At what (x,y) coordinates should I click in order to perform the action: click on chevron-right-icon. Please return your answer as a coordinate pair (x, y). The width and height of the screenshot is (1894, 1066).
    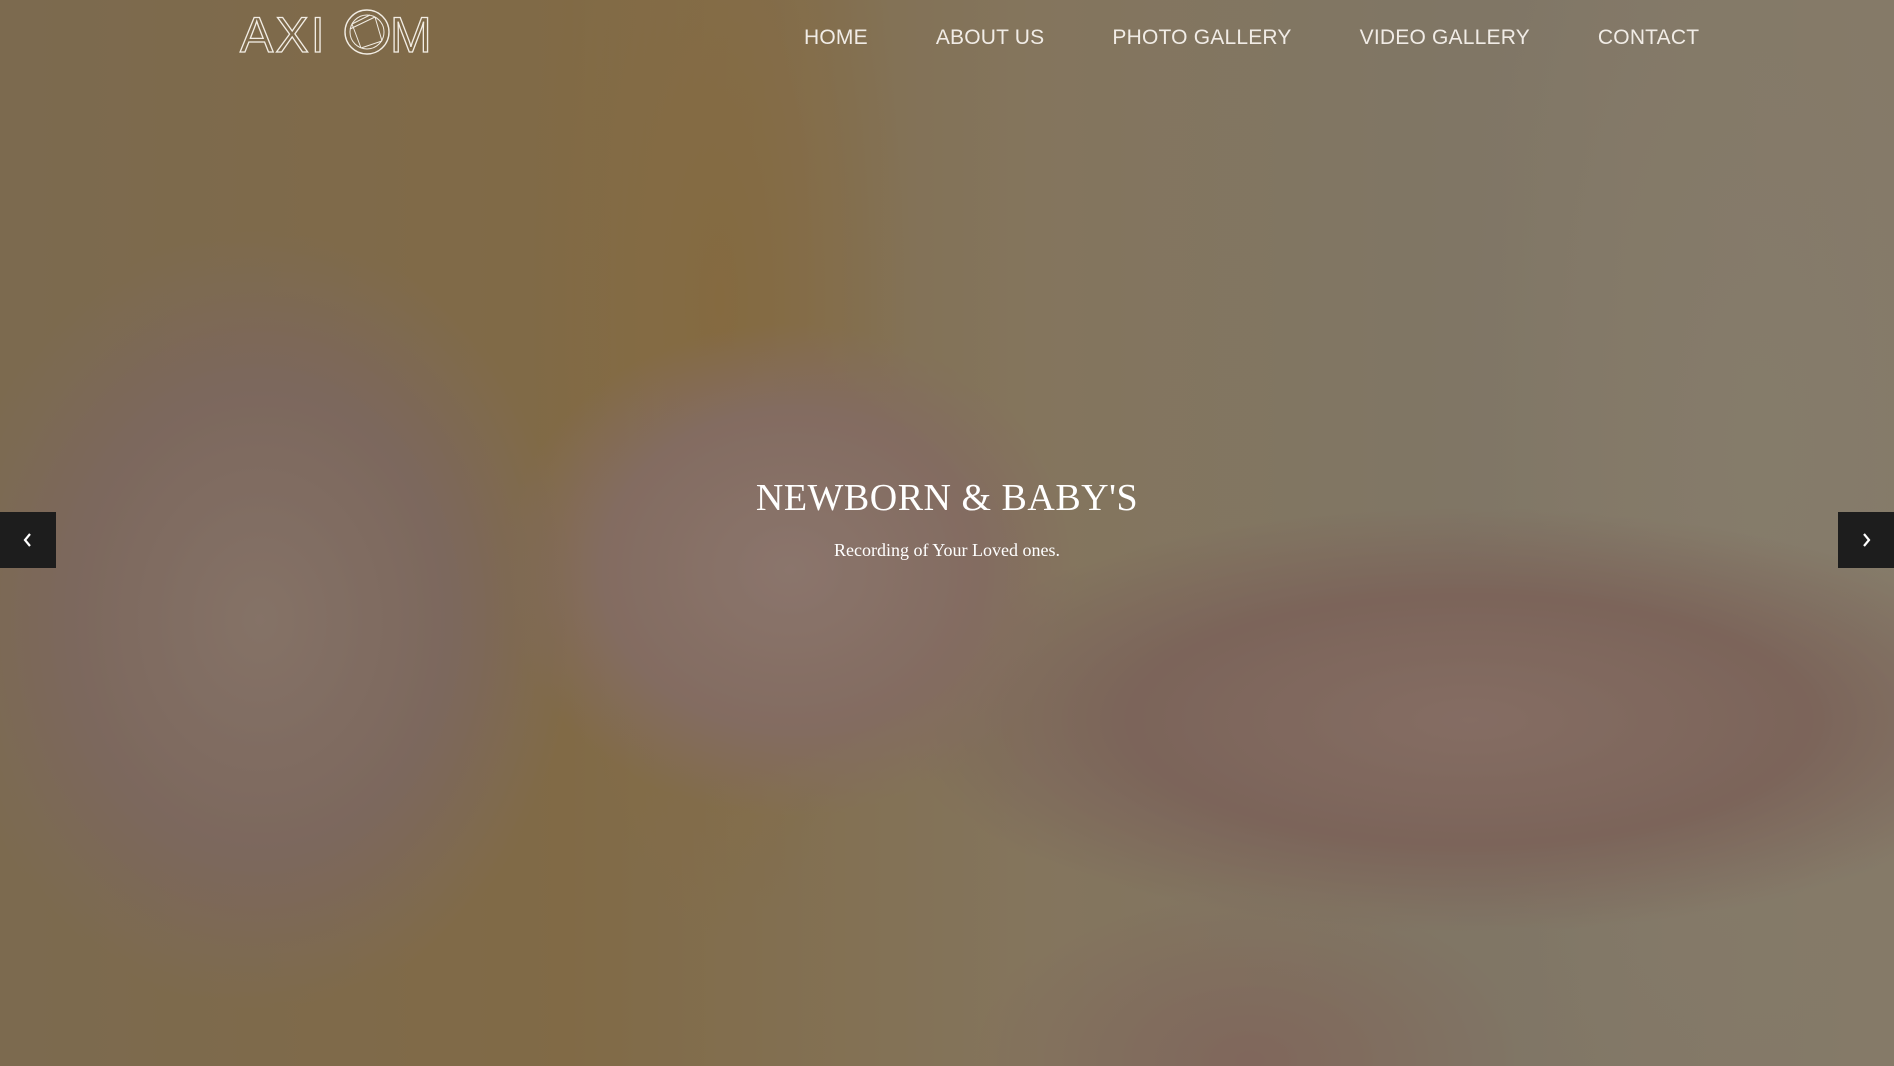
    Looking at the image, I should click on (1867, 540).